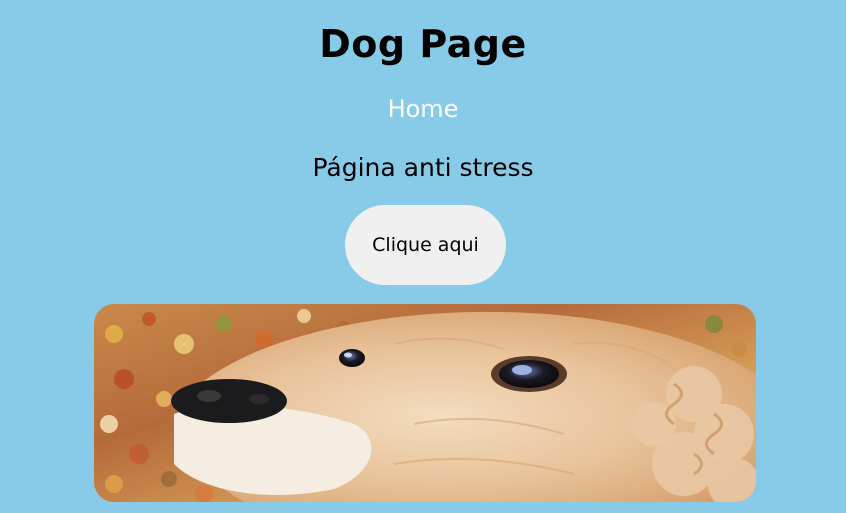  What do you see at coordinates (425, 245) in the screenshot?
I see `click-here-button: Clique aqui` at bounding box center [425, 245].